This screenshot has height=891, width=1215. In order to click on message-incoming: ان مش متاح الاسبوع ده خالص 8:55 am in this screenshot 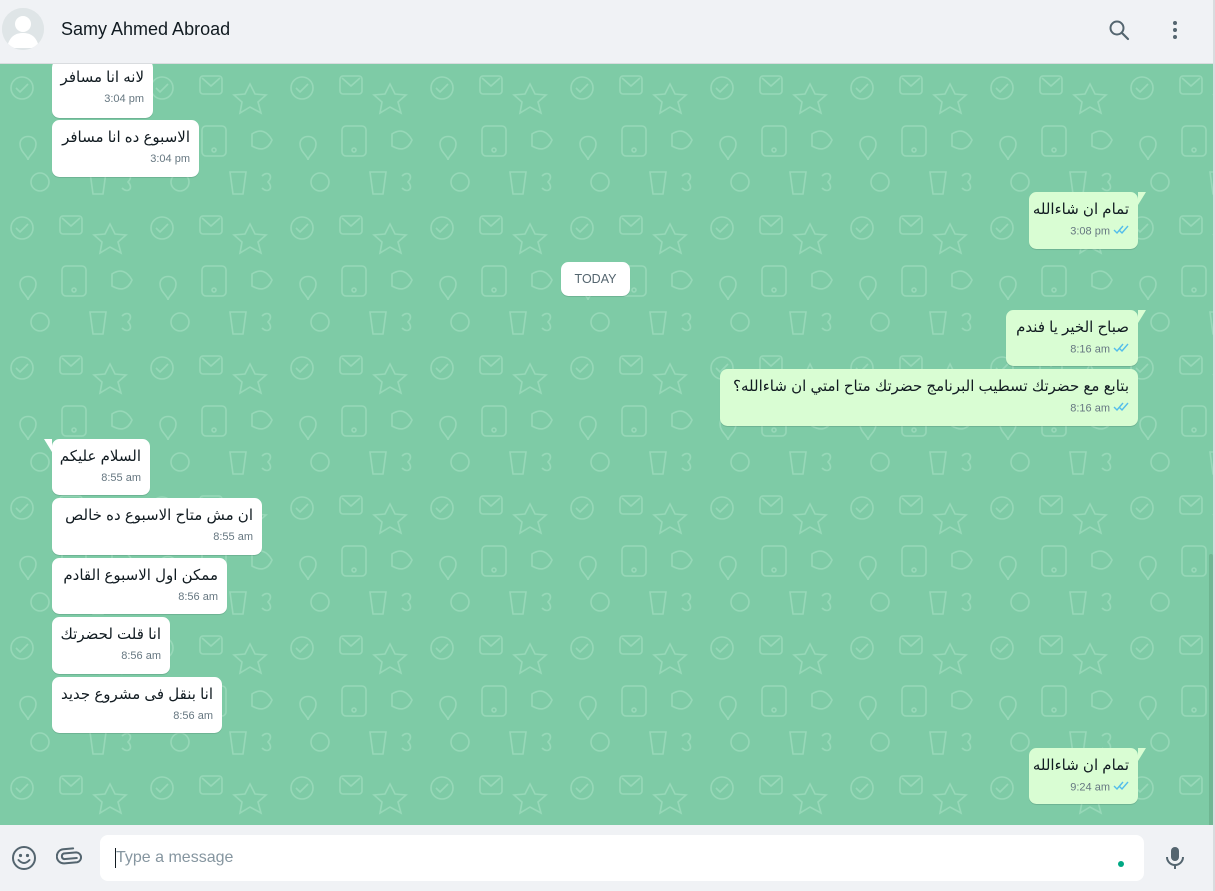, I will do `click(157, 526)`.